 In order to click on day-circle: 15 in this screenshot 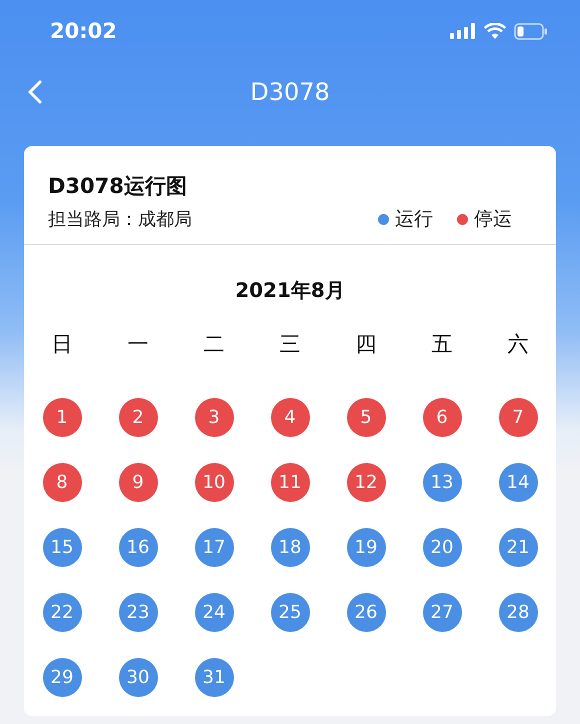, I will do `click(62, 547)`.